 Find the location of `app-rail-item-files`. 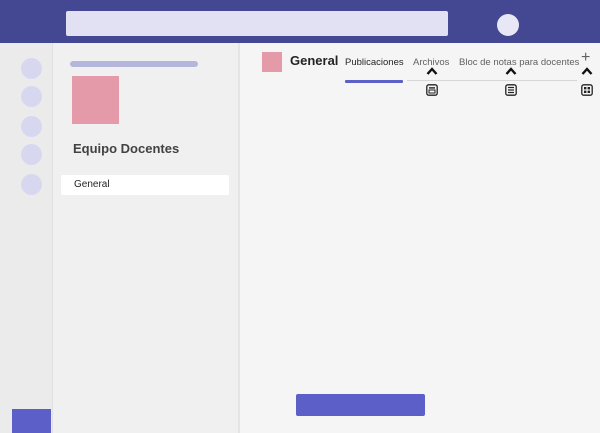

app-rail-item-files is located at coordinates (31, 184).